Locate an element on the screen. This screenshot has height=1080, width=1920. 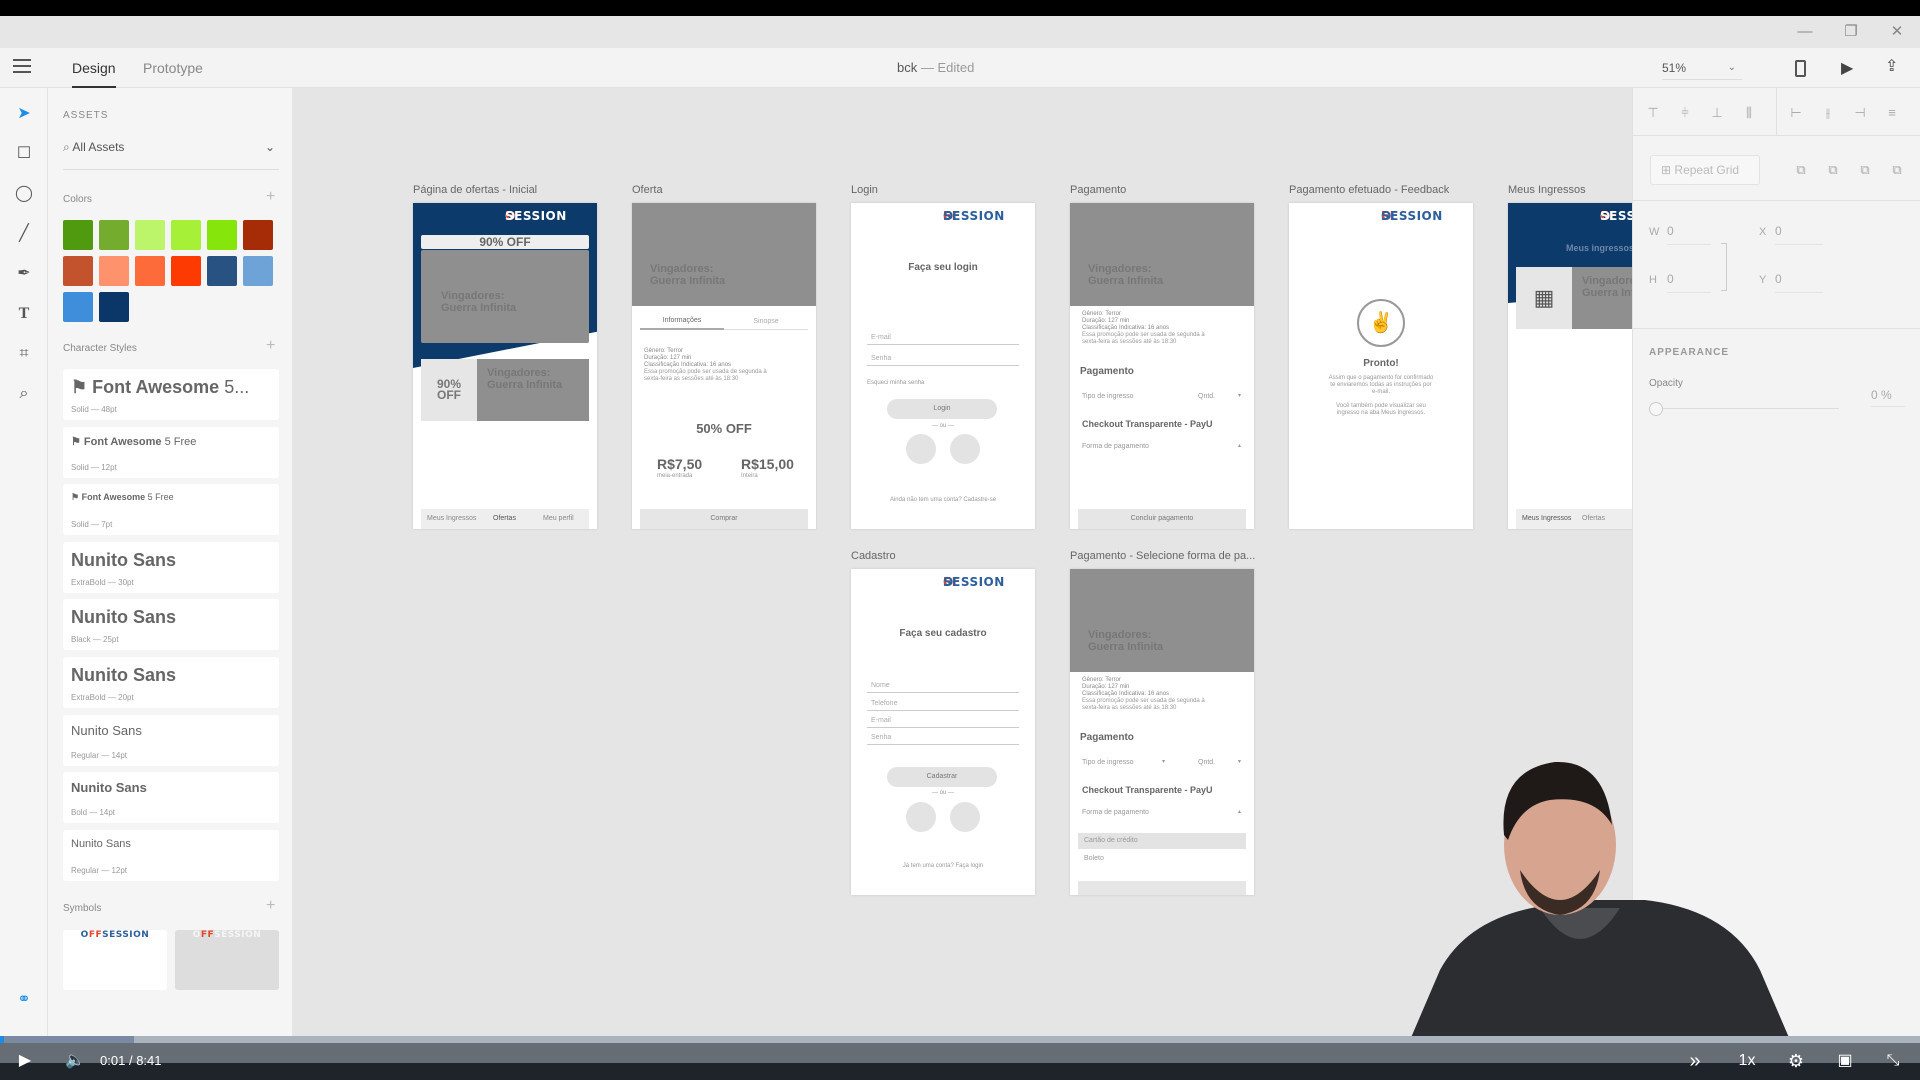
character-style-item: ⚑ Font Awesome 5 Free Solid — 12pt is located at coordinates (171, 452).